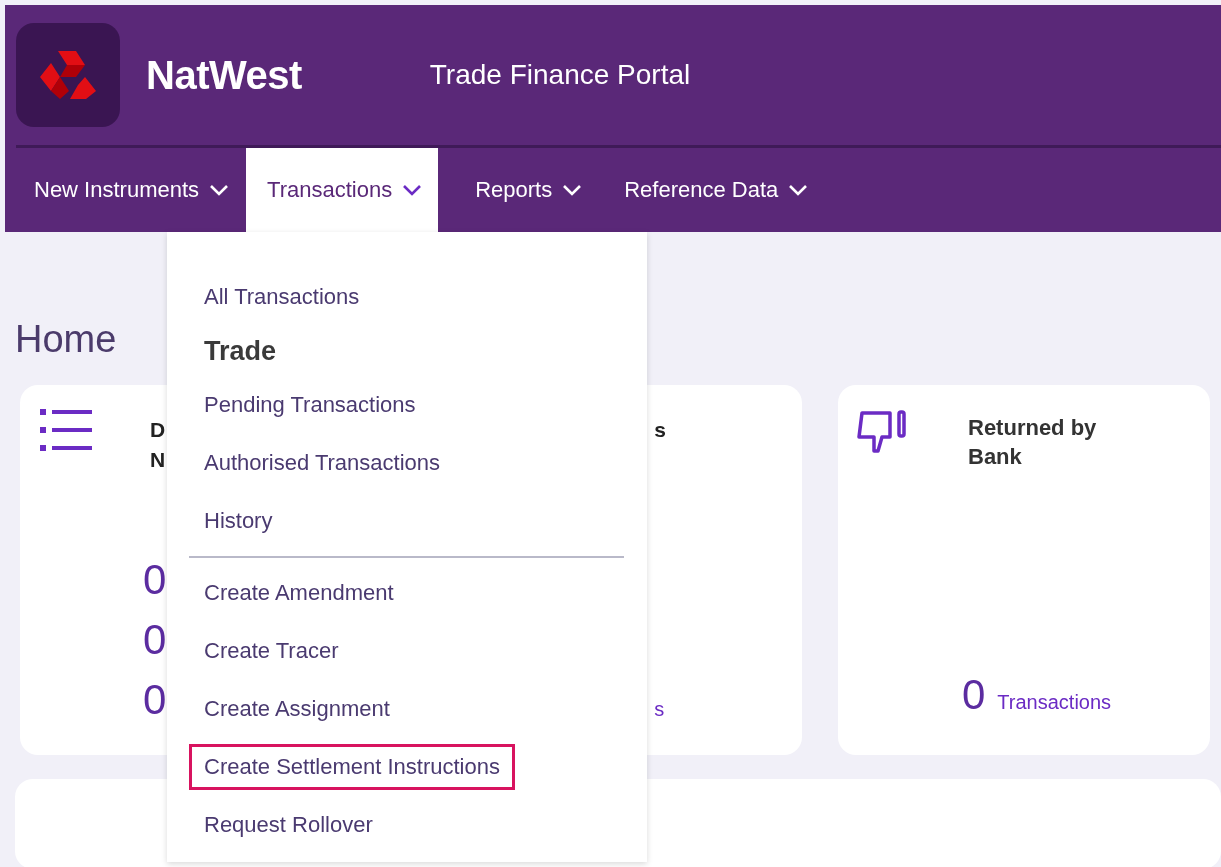  I want to click on card-title: s, so click(660, 430).